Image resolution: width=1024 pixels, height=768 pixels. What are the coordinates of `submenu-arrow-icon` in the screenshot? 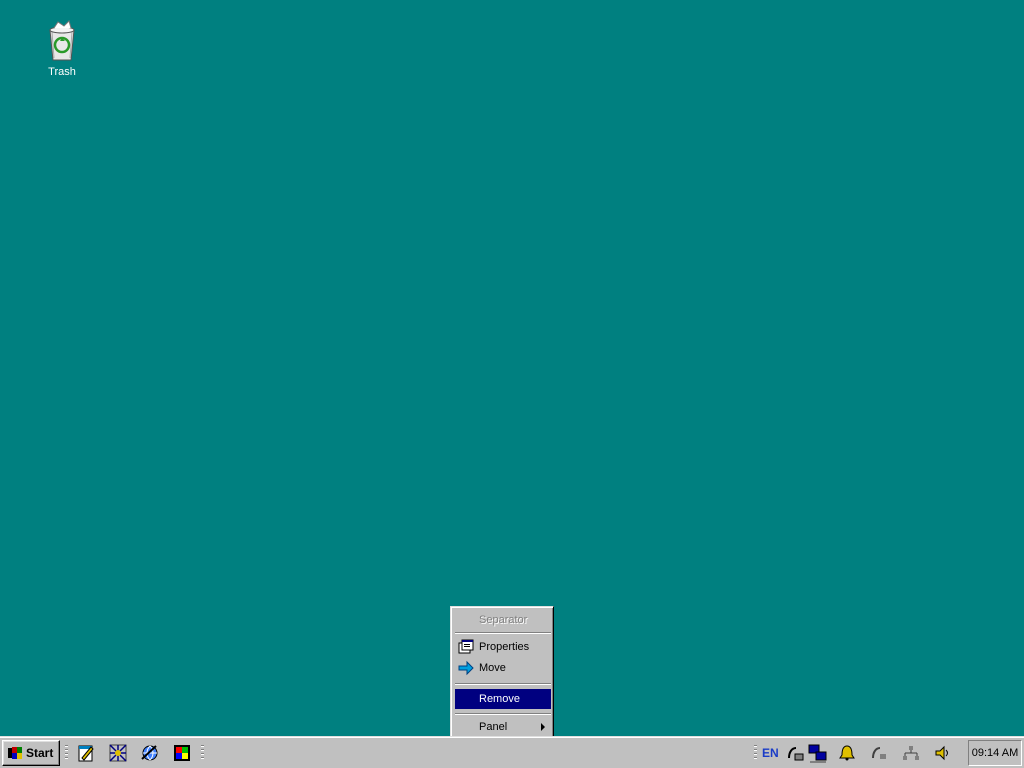 It's located at (543, 727).